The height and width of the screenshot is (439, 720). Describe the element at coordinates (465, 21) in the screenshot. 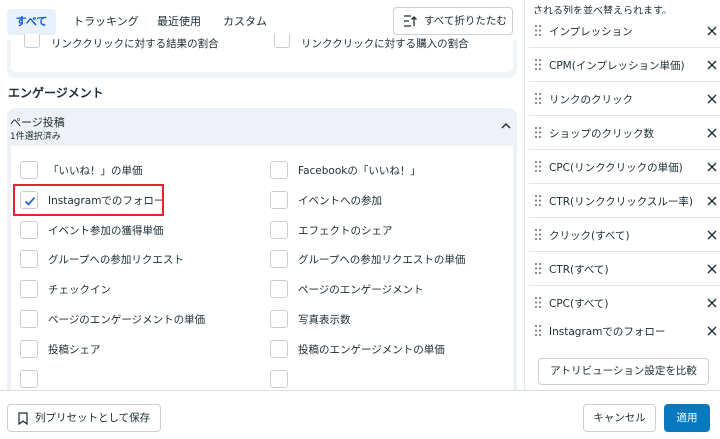

I see `collapse-all-label: すべて折りたたむ` at that location.